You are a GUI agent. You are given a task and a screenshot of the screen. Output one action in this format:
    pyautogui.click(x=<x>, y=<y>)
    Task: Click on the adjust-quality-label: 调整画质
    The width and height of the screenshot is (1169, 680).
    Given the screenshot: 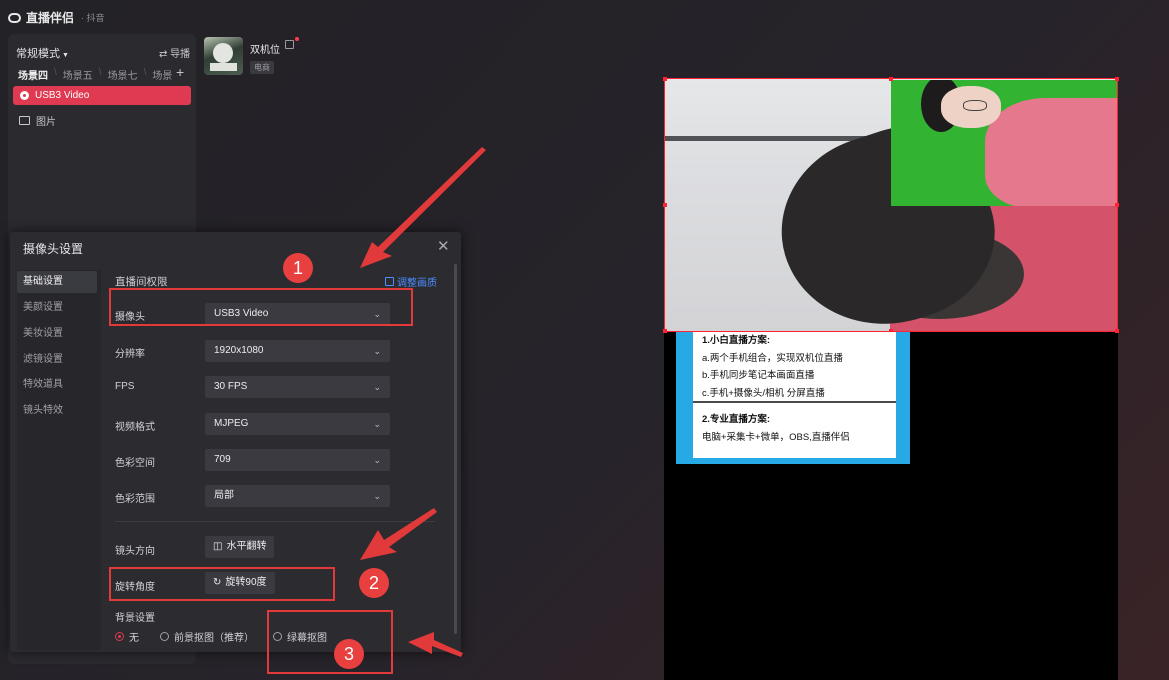 What is the action you would take?
    pyautogui.click(x=417, y=283)
    